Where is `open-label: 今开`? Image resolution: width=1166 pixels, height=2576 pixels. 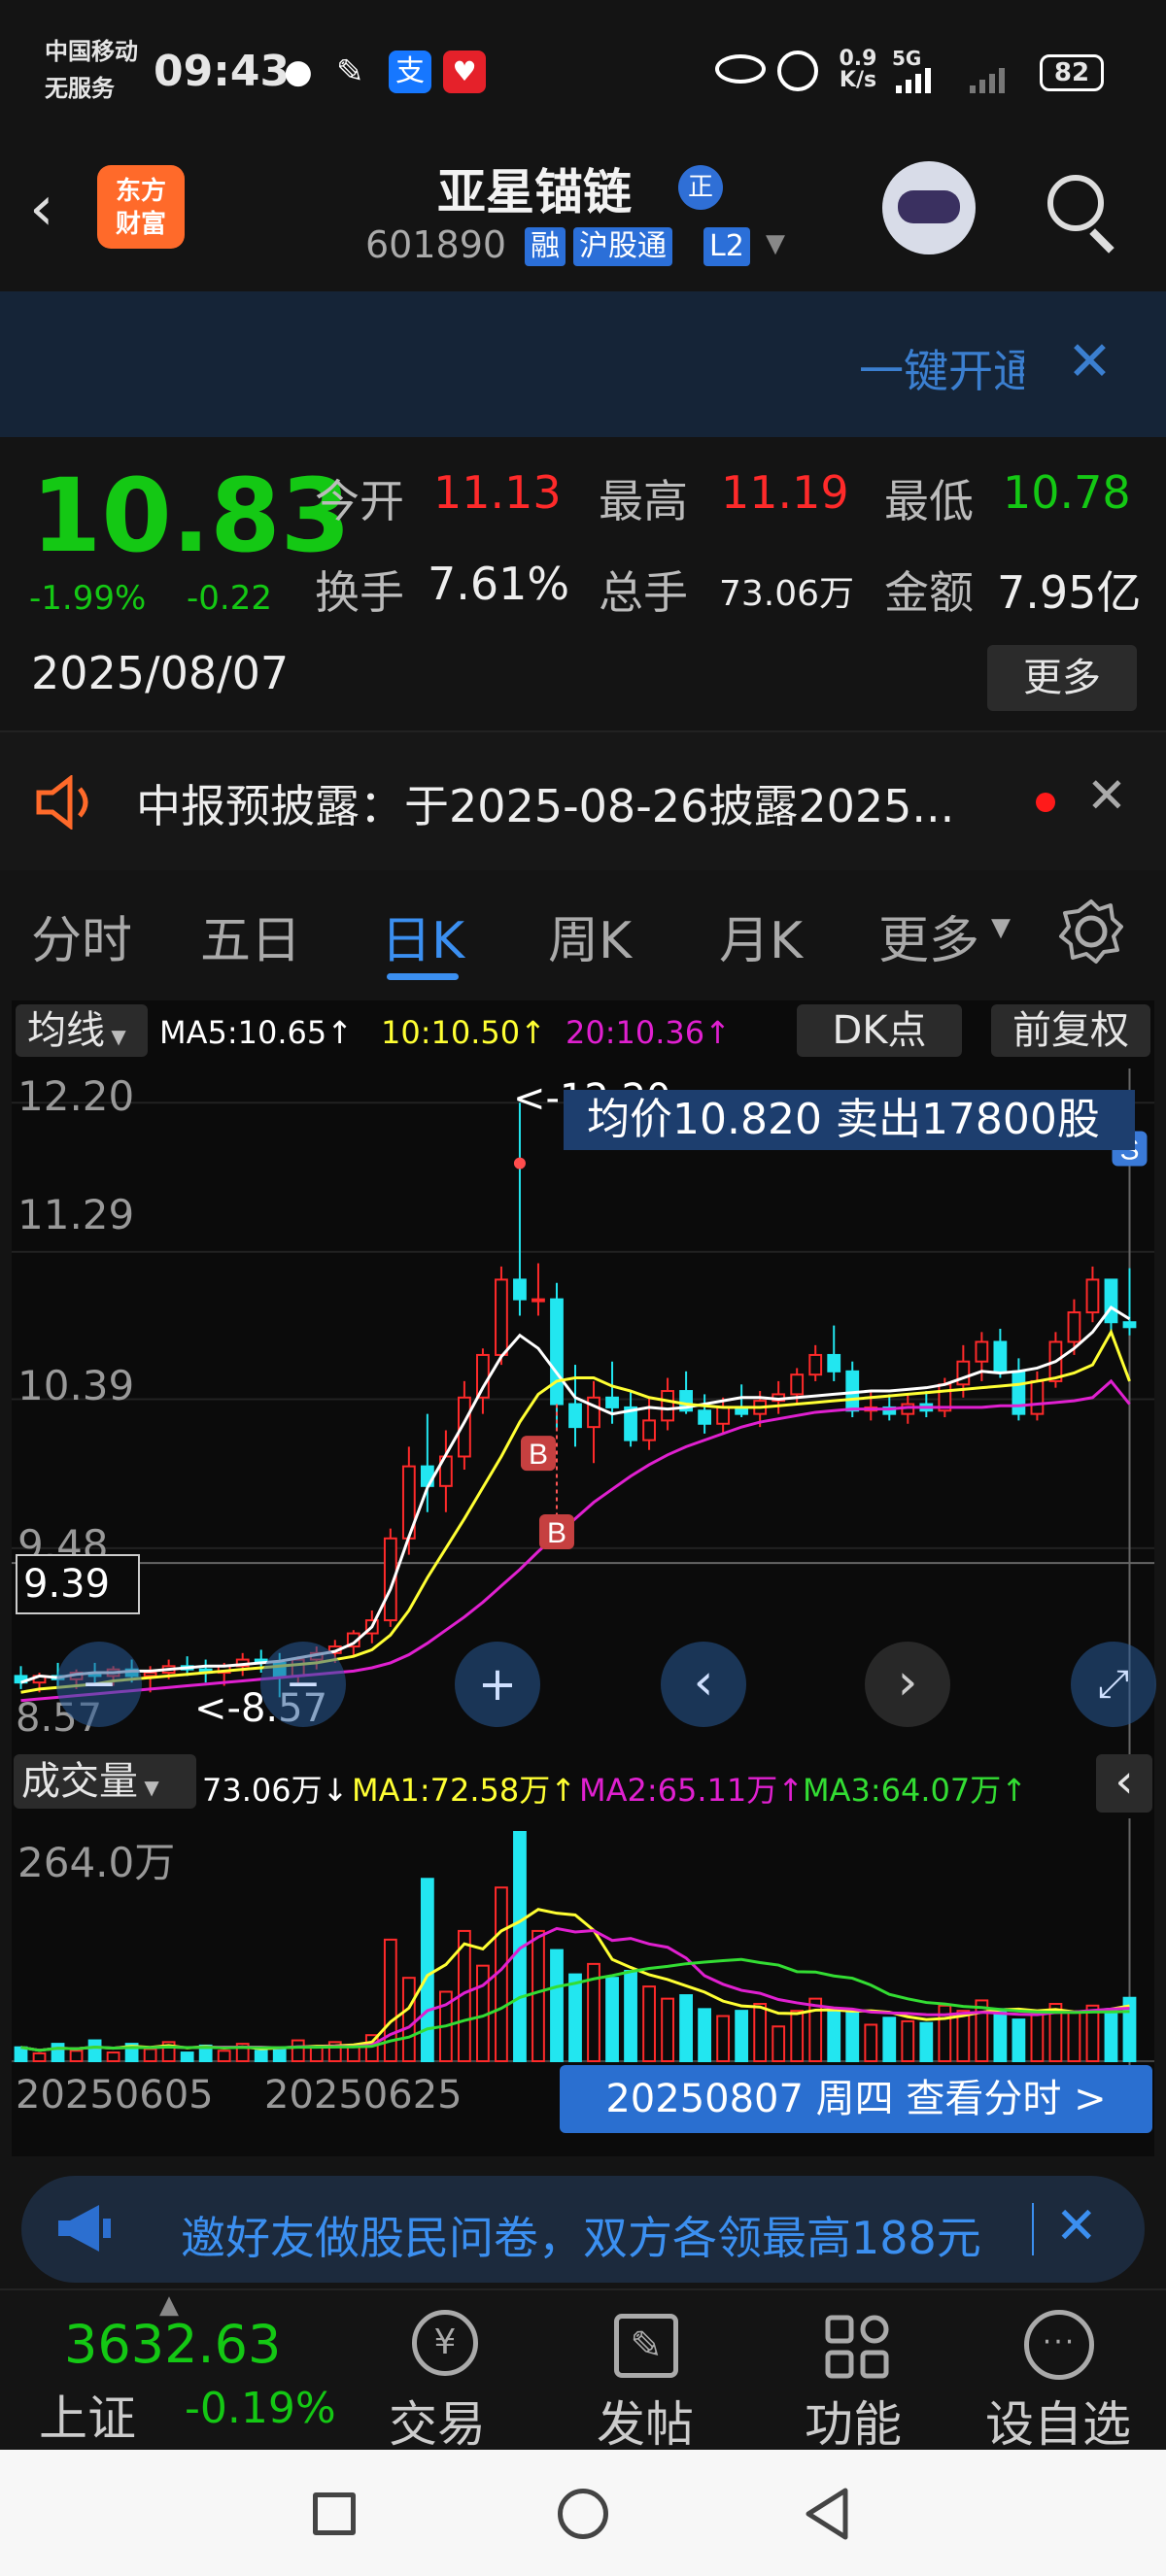 open-label: 今开 is located at coordinates (359, 501).